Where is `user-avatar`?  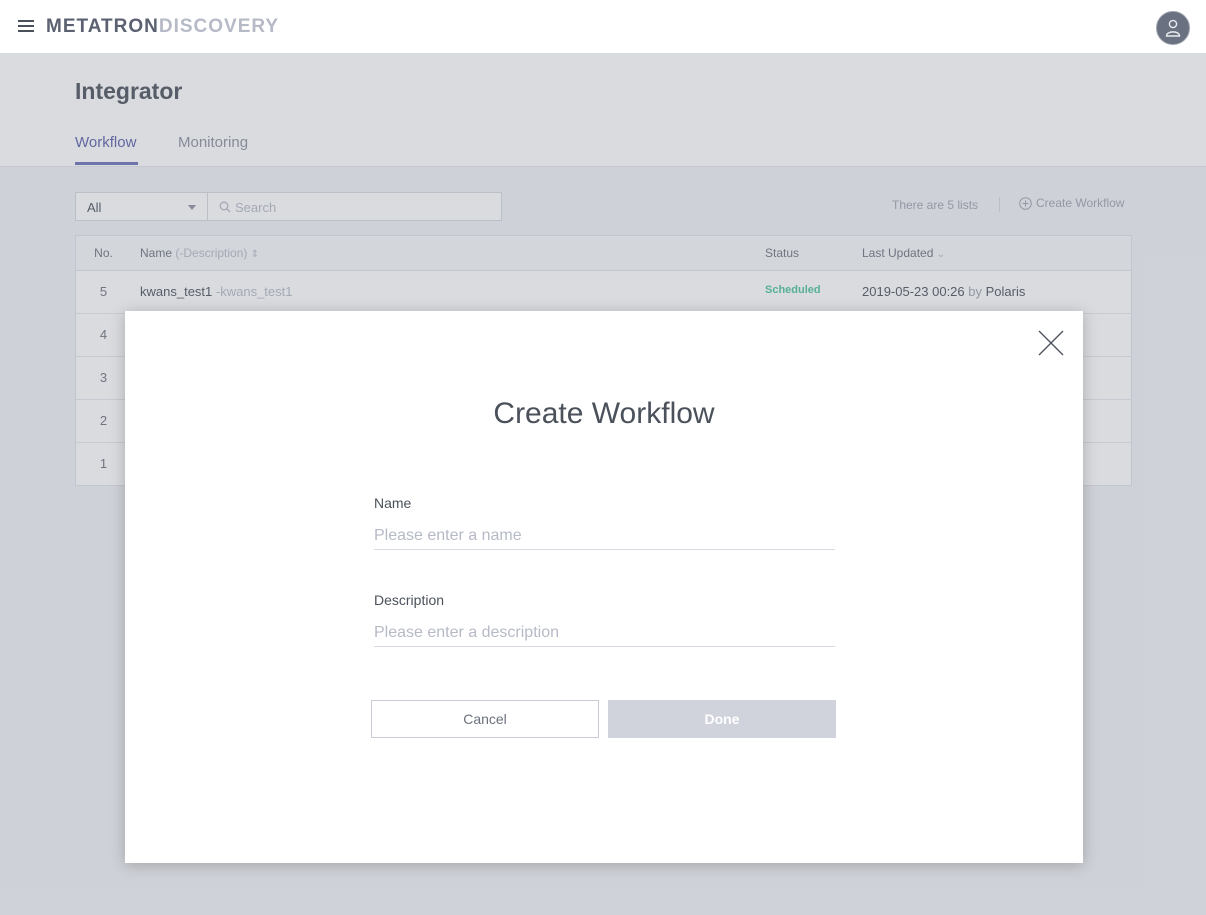 user-avatar is located at coordinates (1173, 28).